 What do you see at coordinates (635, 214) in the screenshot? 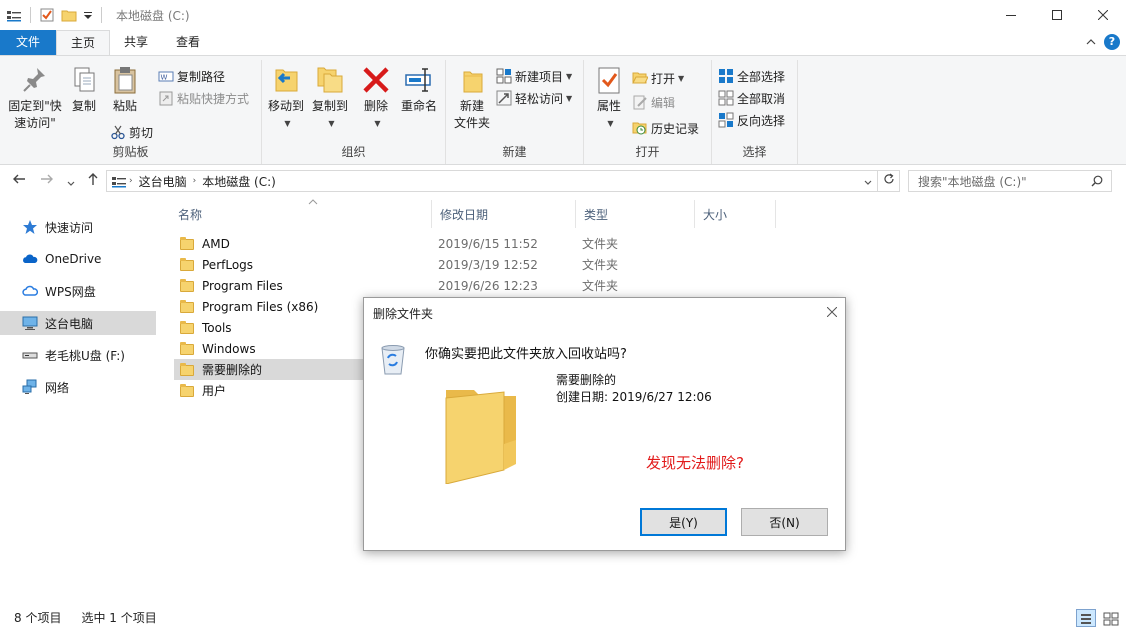
I see `column-header-type: 类型` at bounding box center [635, 214].